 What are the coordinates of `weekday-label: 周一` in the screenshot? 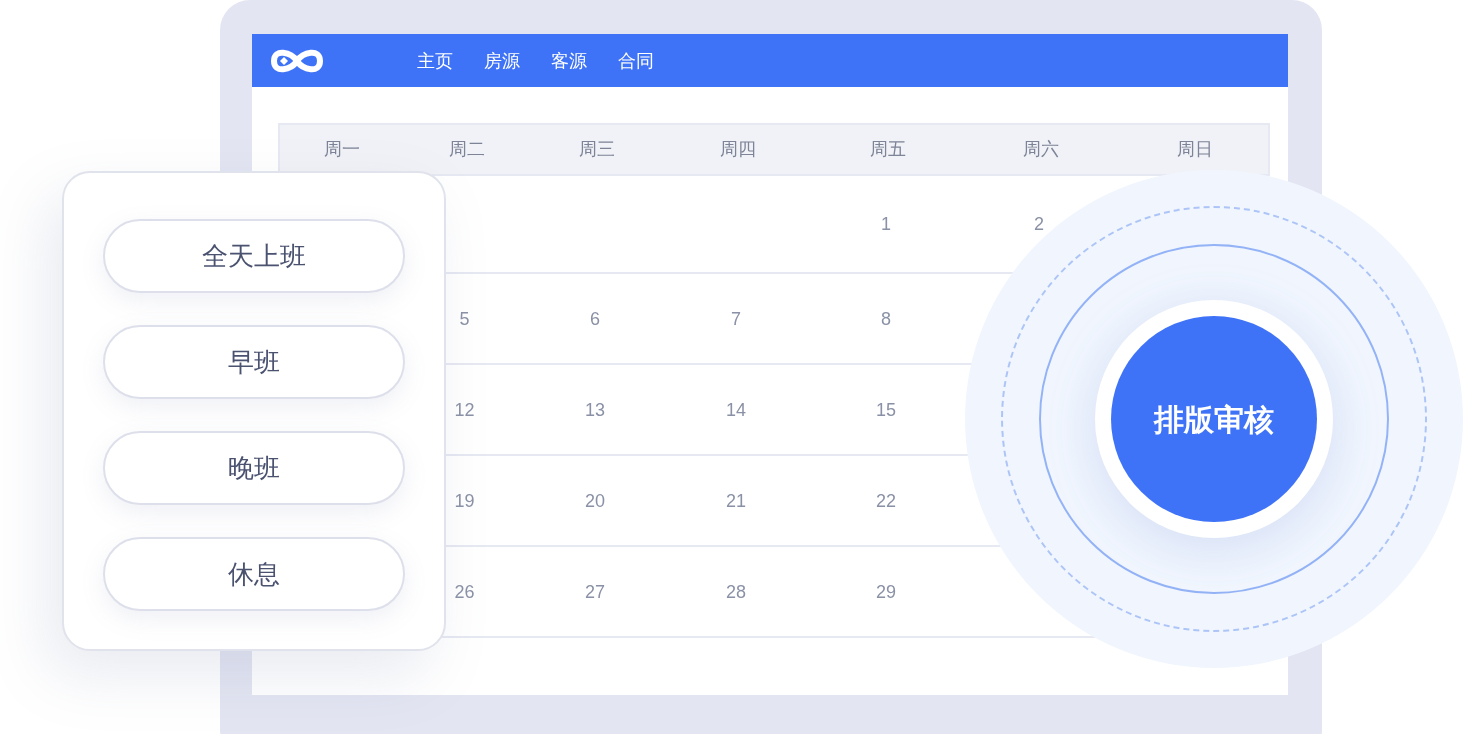 It's located at (342, 149).